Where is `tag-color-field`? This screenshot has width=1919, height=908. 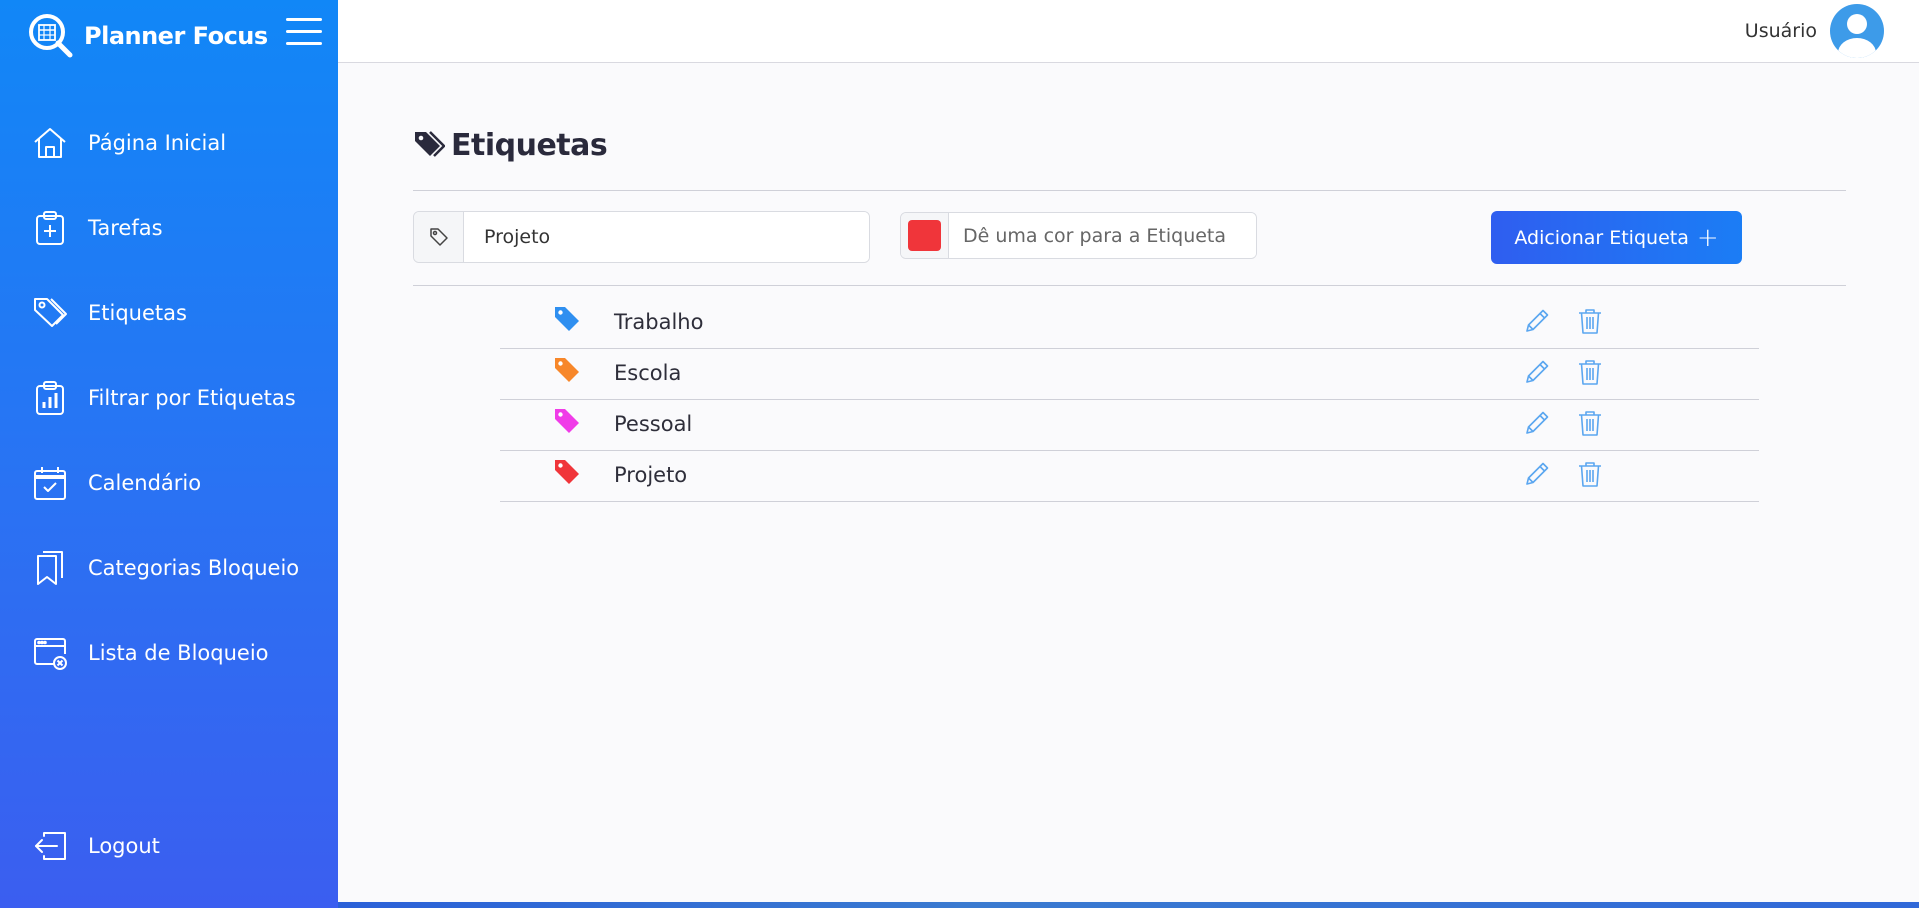 tag-color-field is located at coordinates (1078, 235).